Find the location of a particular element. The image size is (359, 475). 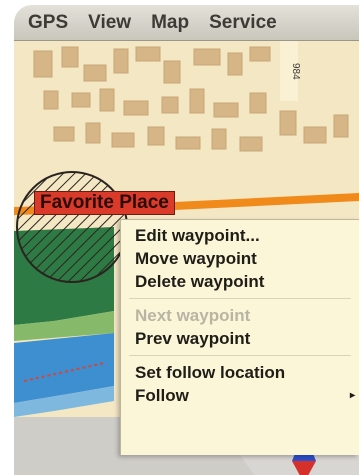

menu-item-prev-waypoint: Prev waypoint is located at coordinates (240, 338).